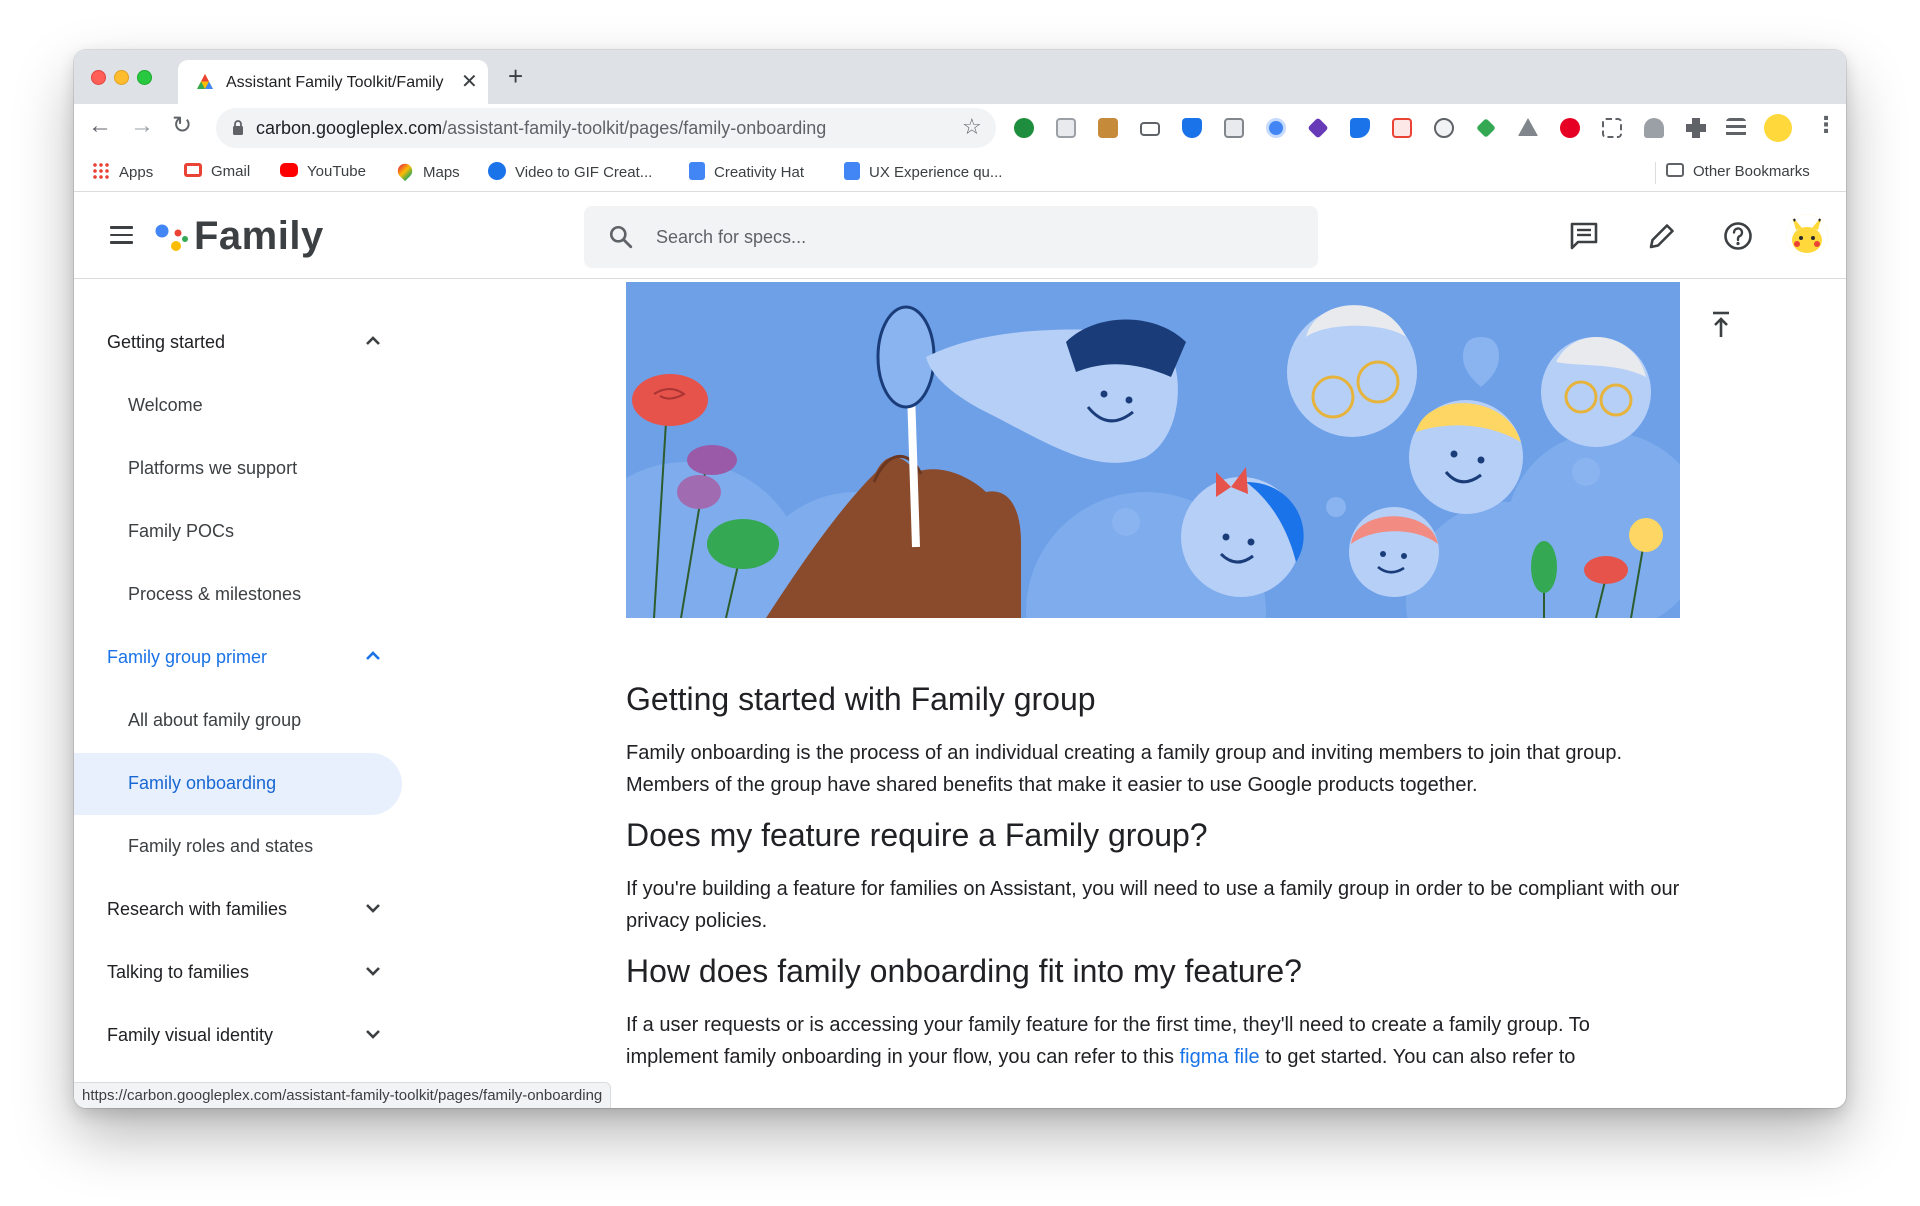  What do you see at coordinates (1150, 129) in the screenshot?
I see `extension-laptop-icon` at bounding box center [1150, 129].